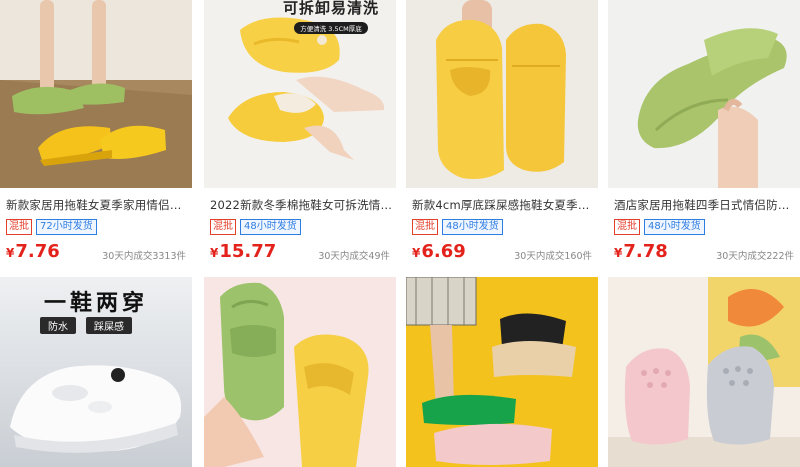  What do you see at coordinates (331, 18) in the screenshot?
I see `promo-banner: 可拆卸易清洗 方便清洗 3.5CM厚底` at bounding box center [331, 18].